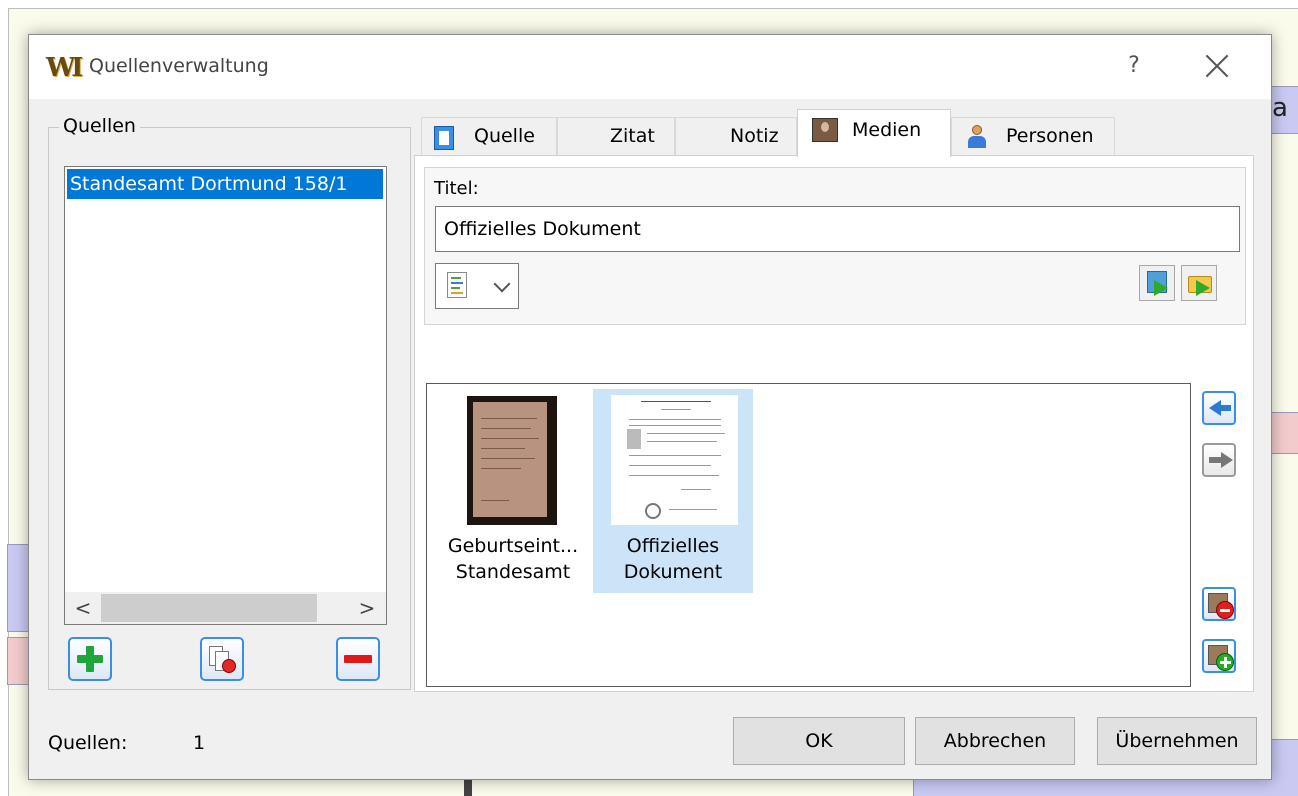 This screenshot has width=1298, height=796. I want to click on tab-personen: Personen, so click(1033, 136).